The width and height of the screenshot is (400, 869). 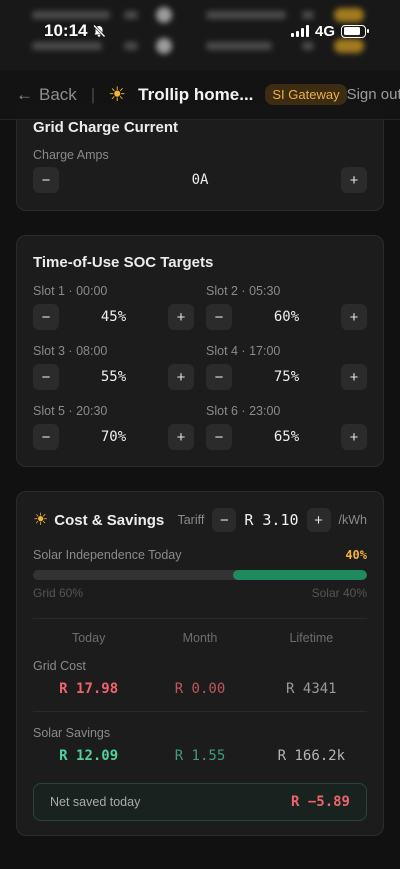 What do you see at coordinates (353, 377) in the screenshot?
I see `slot-4-increment-button: +` at bounding box center [353, 377].